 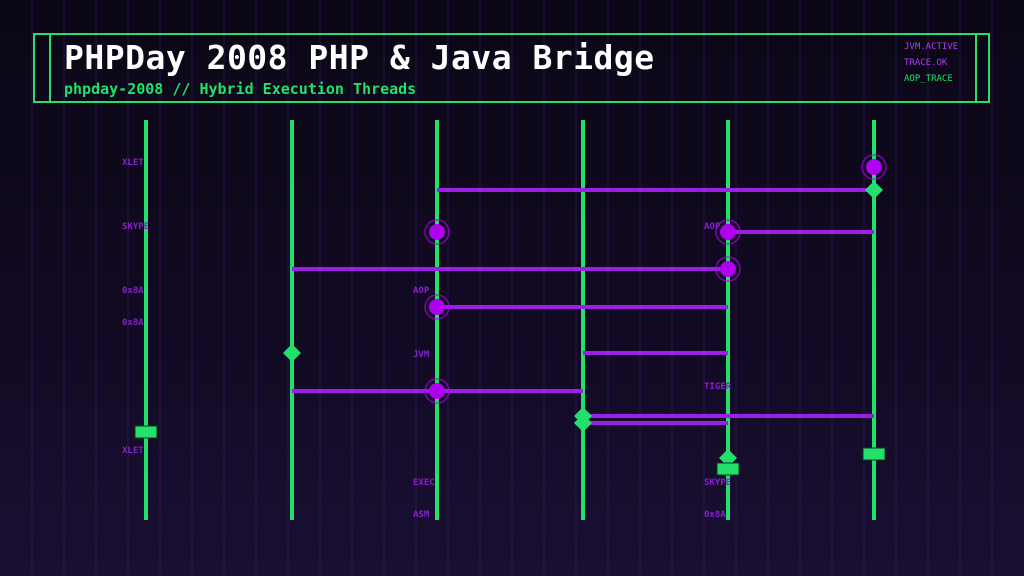 I want to click on event-label-6: JVM, so click(x=421, y=355).